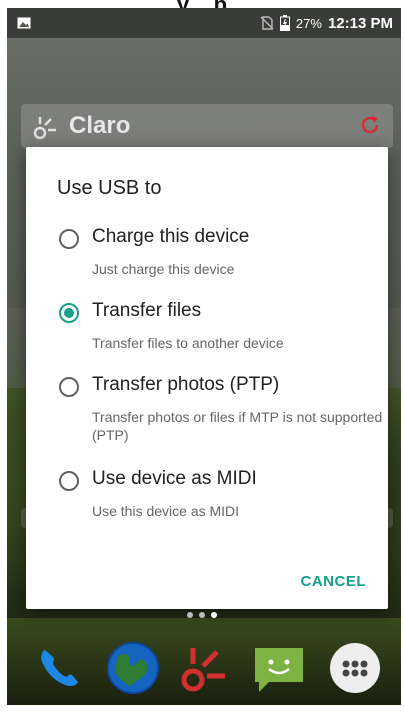  Describe the element at coordinates (370, 125) in the screenshot. I see `refresh-icon` at that location.